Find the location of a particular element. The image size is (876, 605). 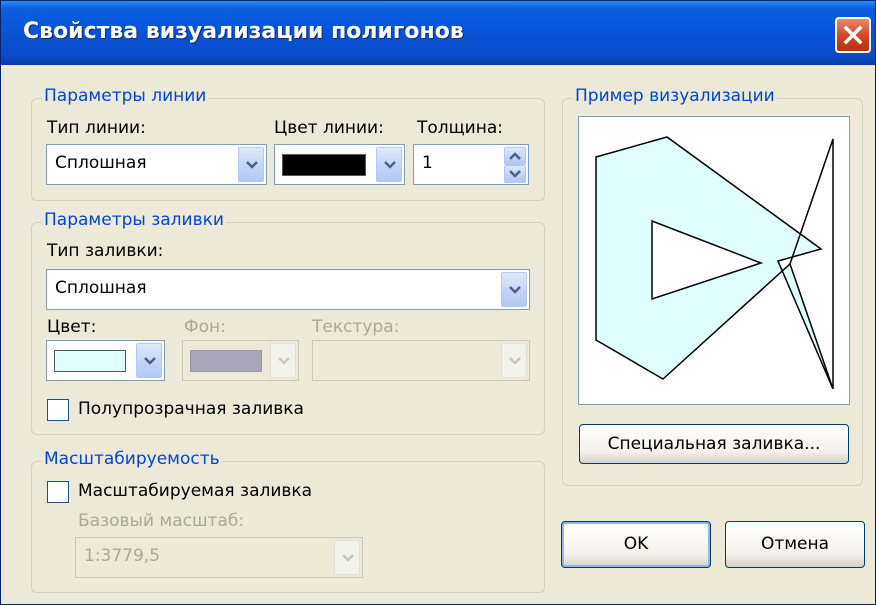

preview-canvas is located at coordinates (714, 260).